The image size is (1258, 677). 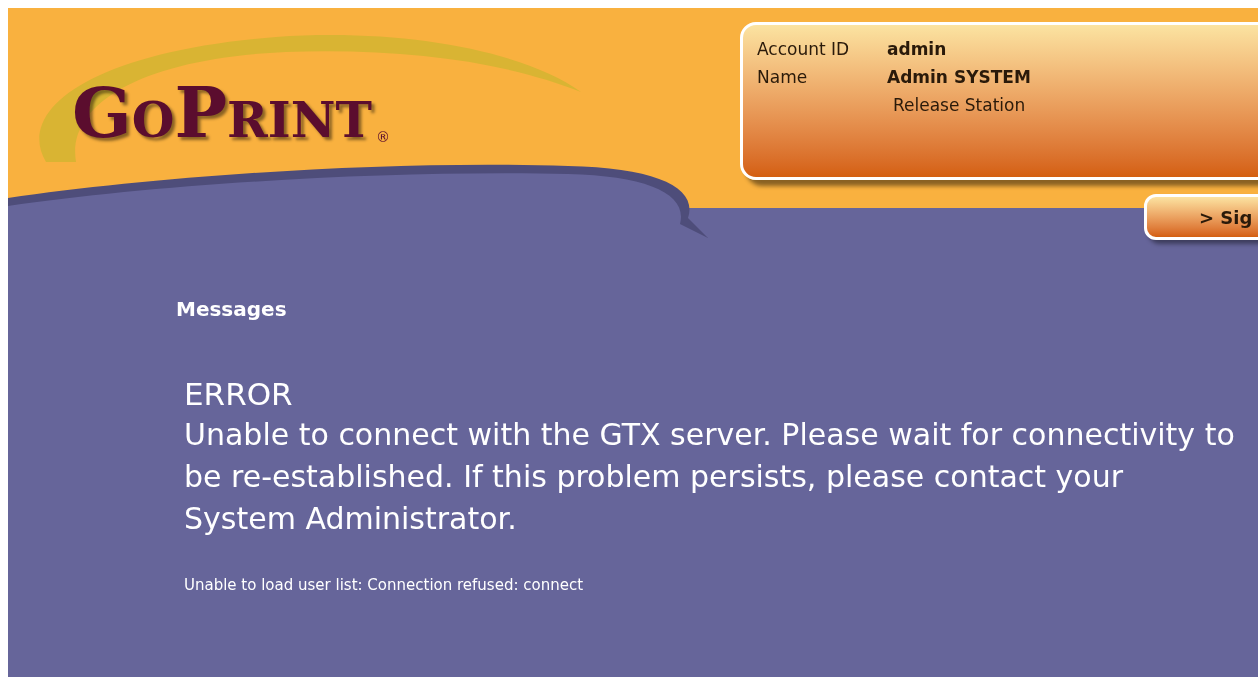 I want to click on account-id-label: Account ID, so click(x=804, y=49).